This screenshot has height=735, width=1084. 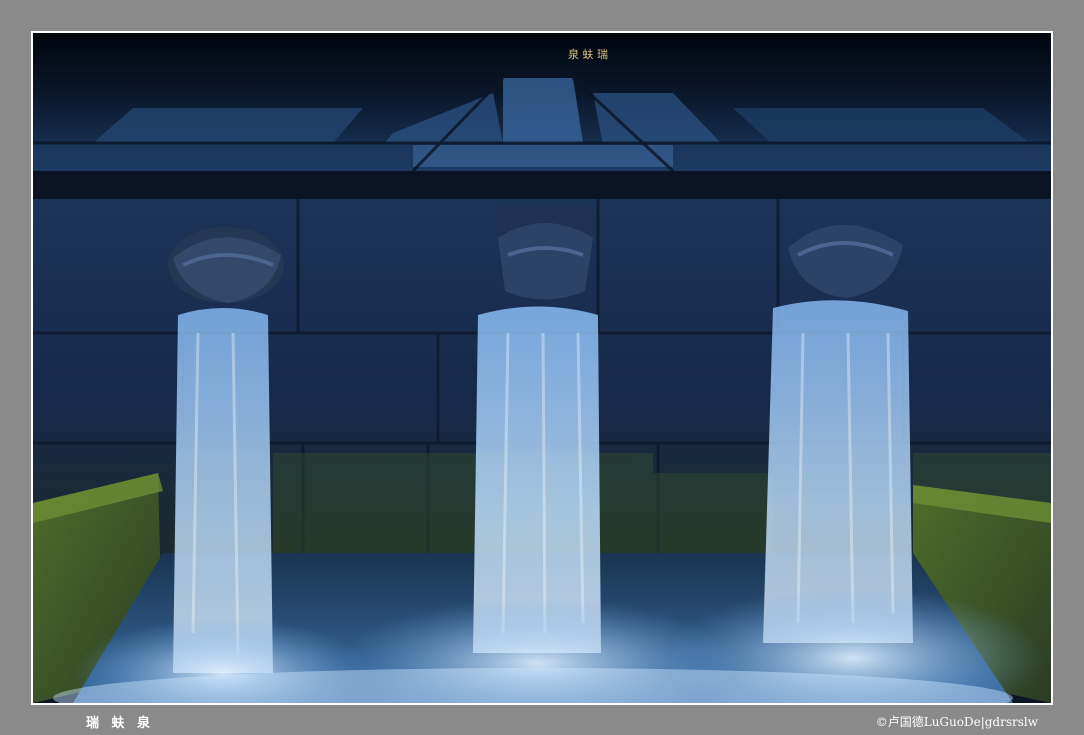 I want to click on copyright-credit: ©卢国德LuGuoDe|gdrsrslw, so click(x=956, y=722).